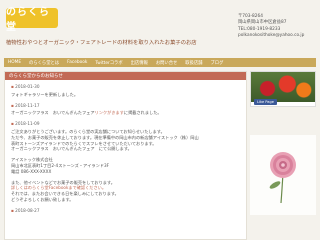 This screenshot has width=320, height=240. What do you see at coordinates (125, 87) in the screenshot?
I see `post-date: 2018-01-30` at bounding box center [125, 87].